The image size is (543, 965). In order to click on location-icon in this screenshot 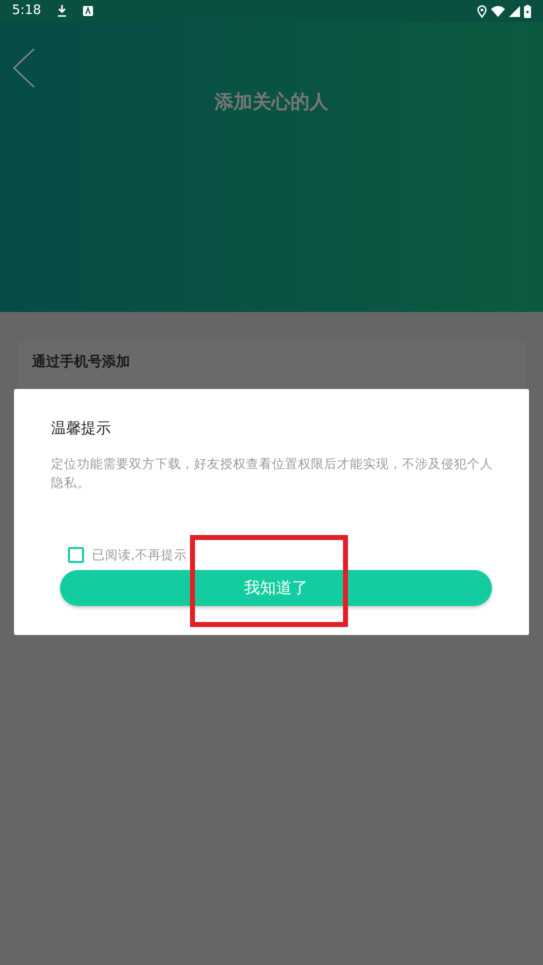, I will do `click(482, 11)`.